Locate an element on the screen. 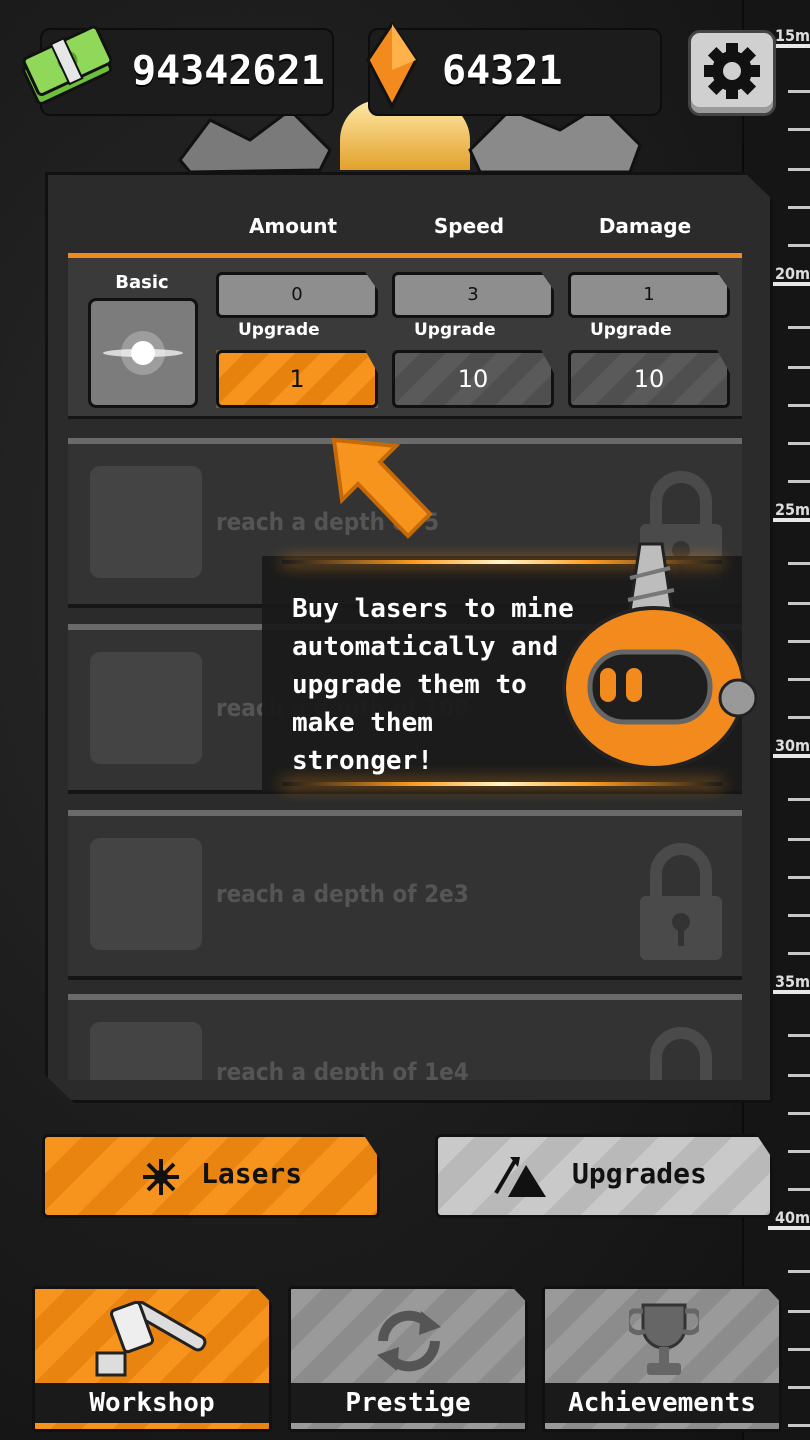  upgrade-damage-button: 10 is located at coordinates (649, 379).